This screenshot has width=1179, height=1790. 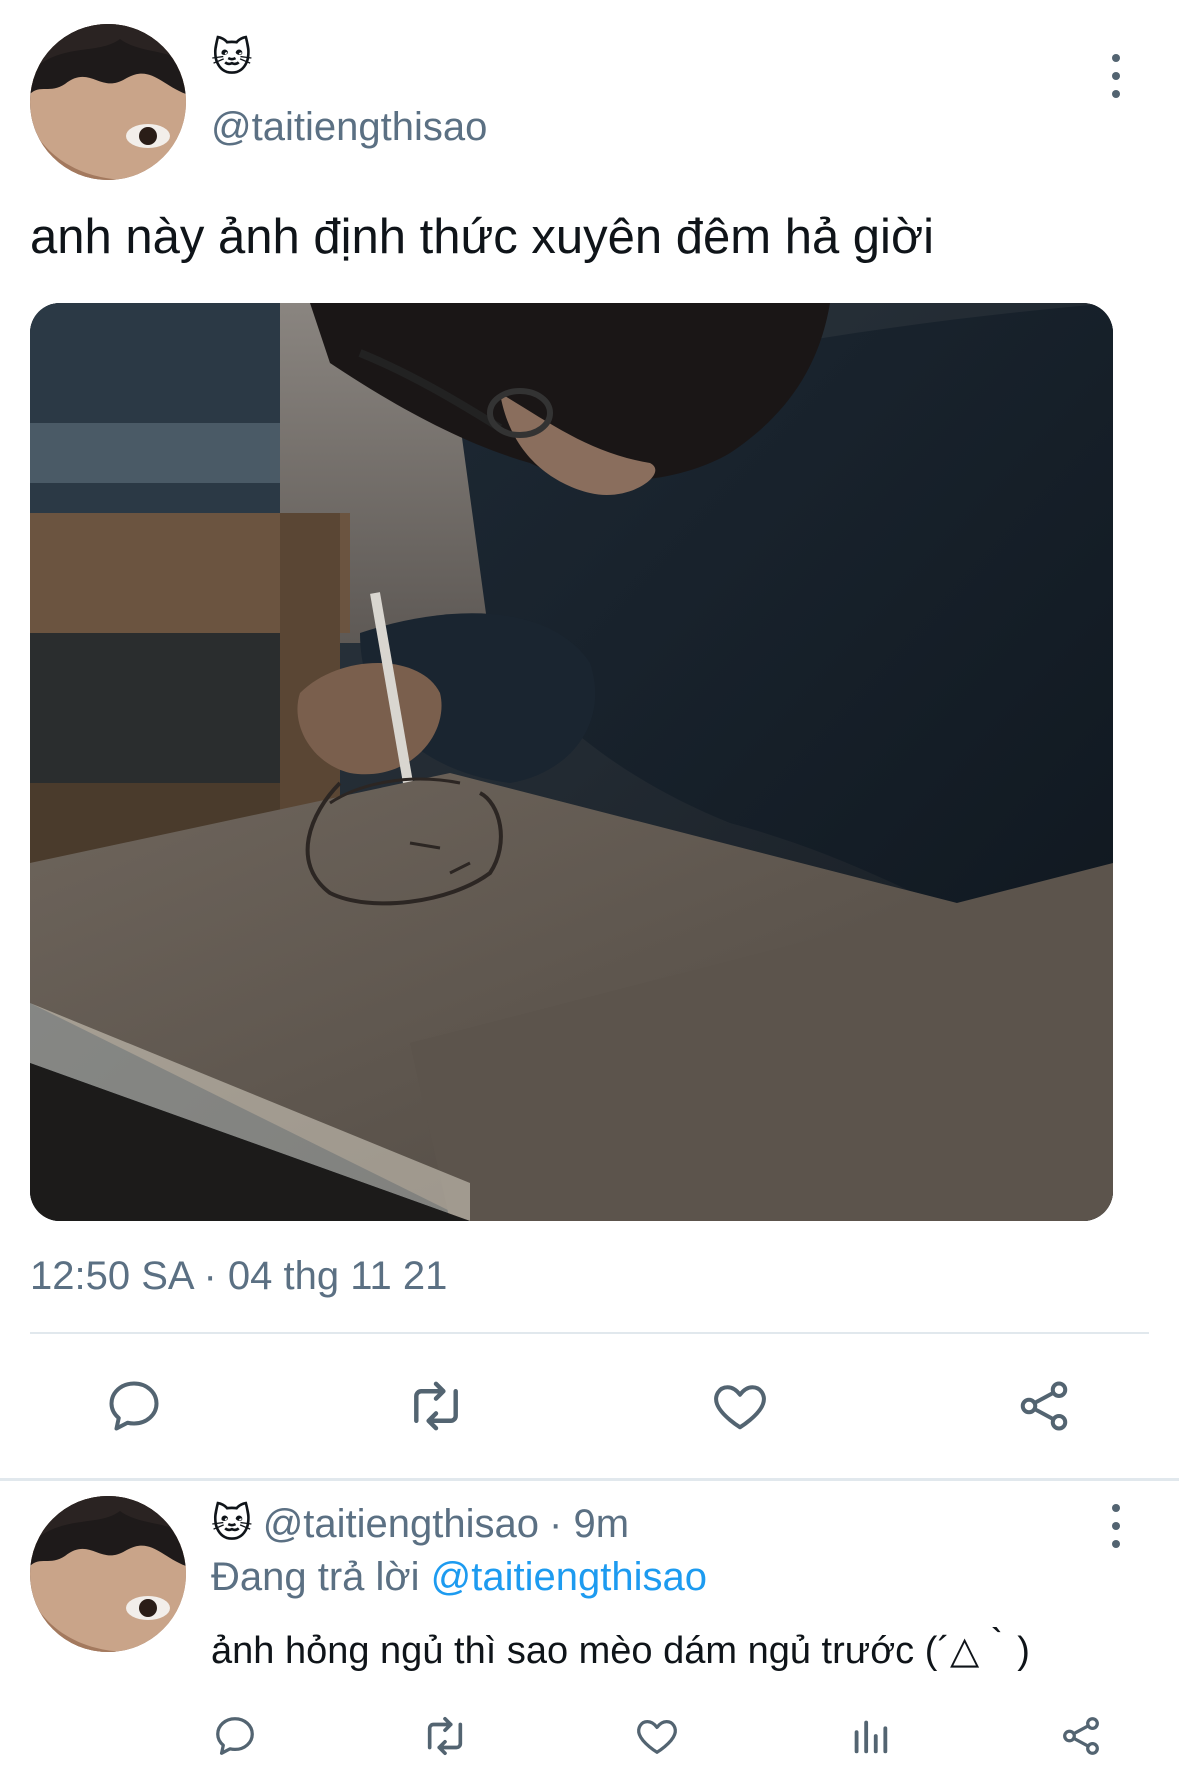 What do you see at coordinates (1044, 1406) in the screenshot?
I see `share-icon` at bounding box center [1044, 1406].